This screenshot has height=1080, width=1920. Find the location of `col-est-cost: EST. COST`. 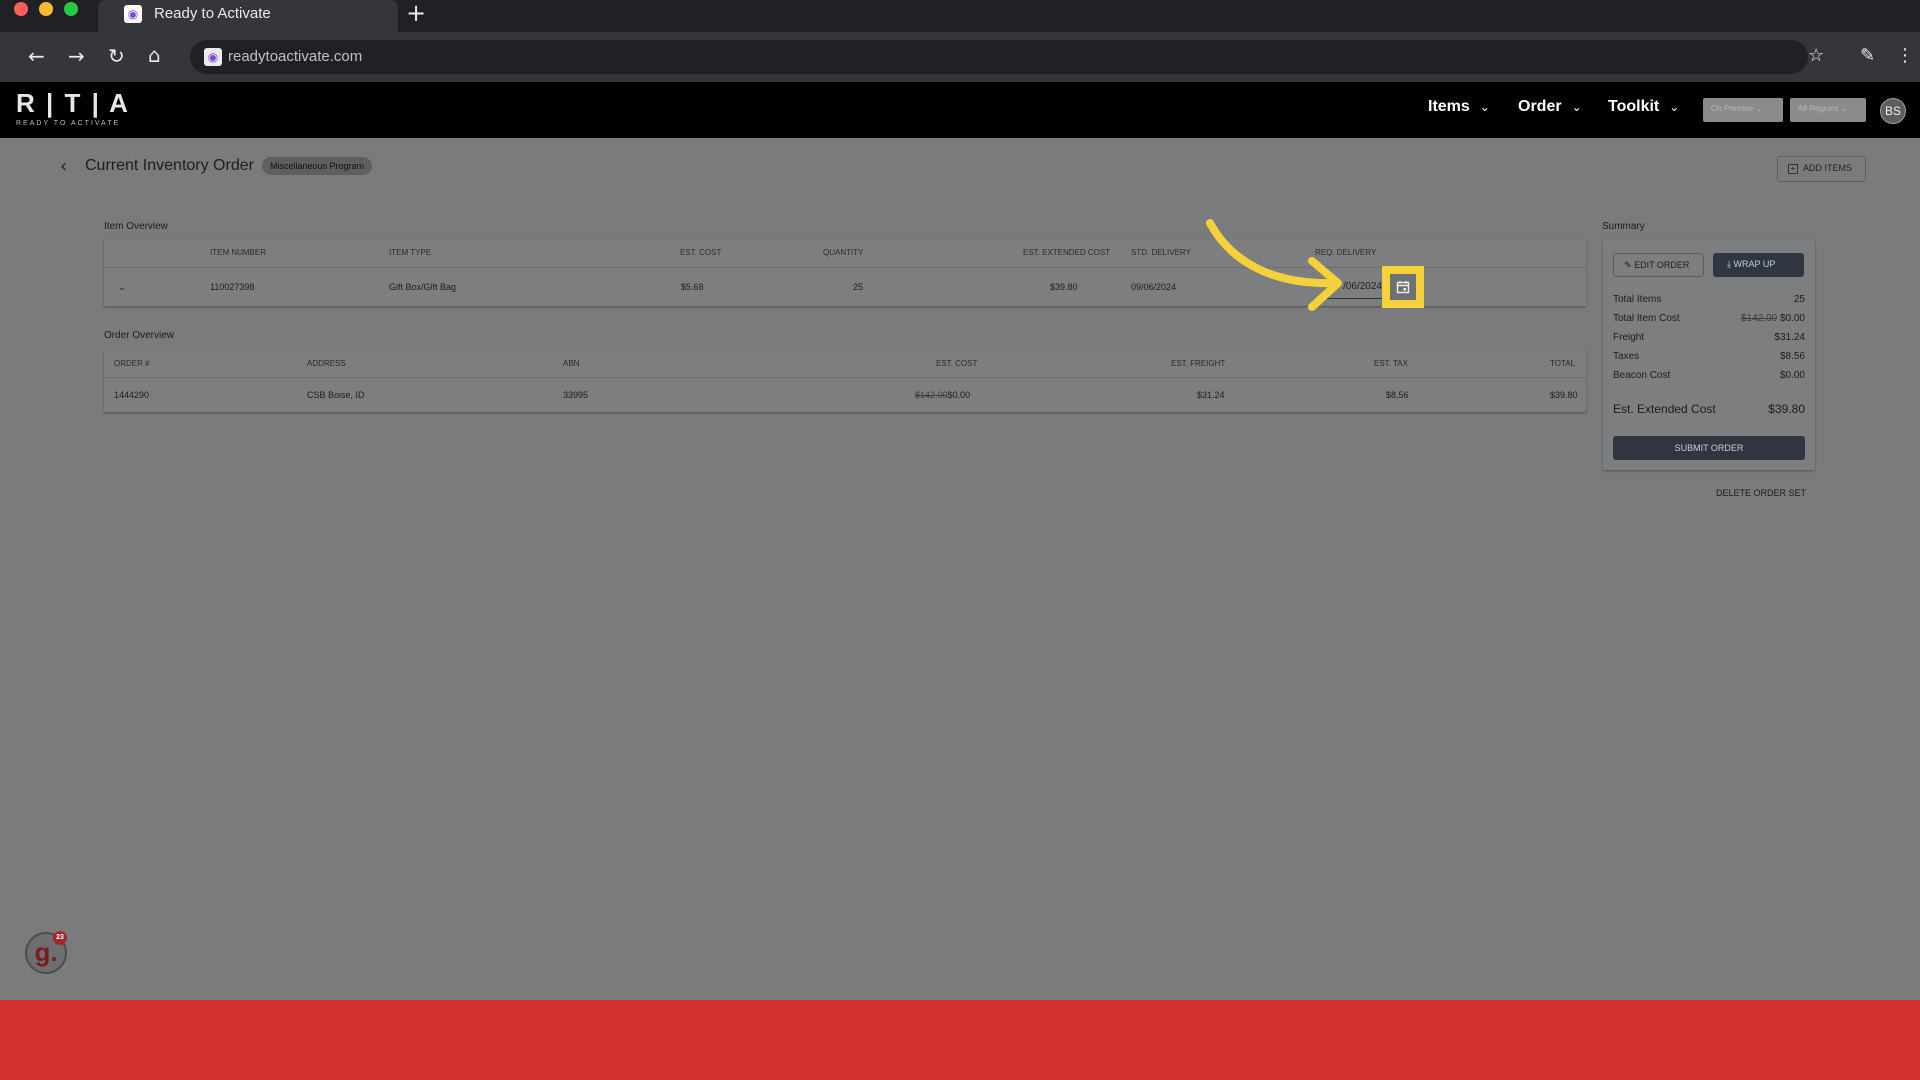

col-est-cost: EST. COST is located at coordinates (701, 252).